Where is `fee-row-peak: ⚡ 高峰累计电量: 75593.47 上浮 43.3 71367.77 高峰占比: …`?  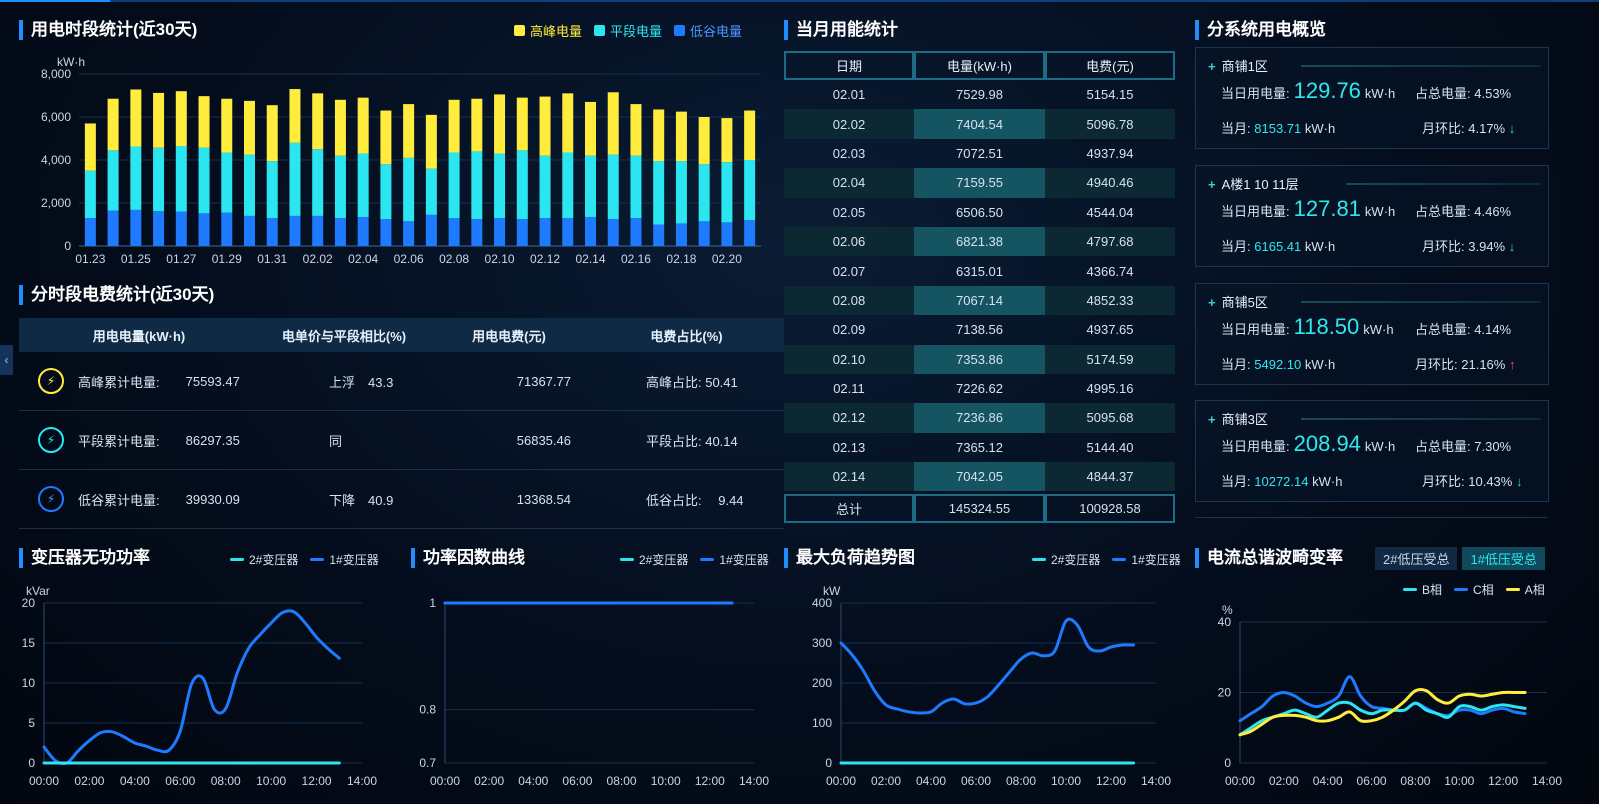 fee-row-peak: ⚡ 高峰累计电量: 75593.47 上浮 43.3 71367.77 高峰占比: … is located at coordinates (401, 381).